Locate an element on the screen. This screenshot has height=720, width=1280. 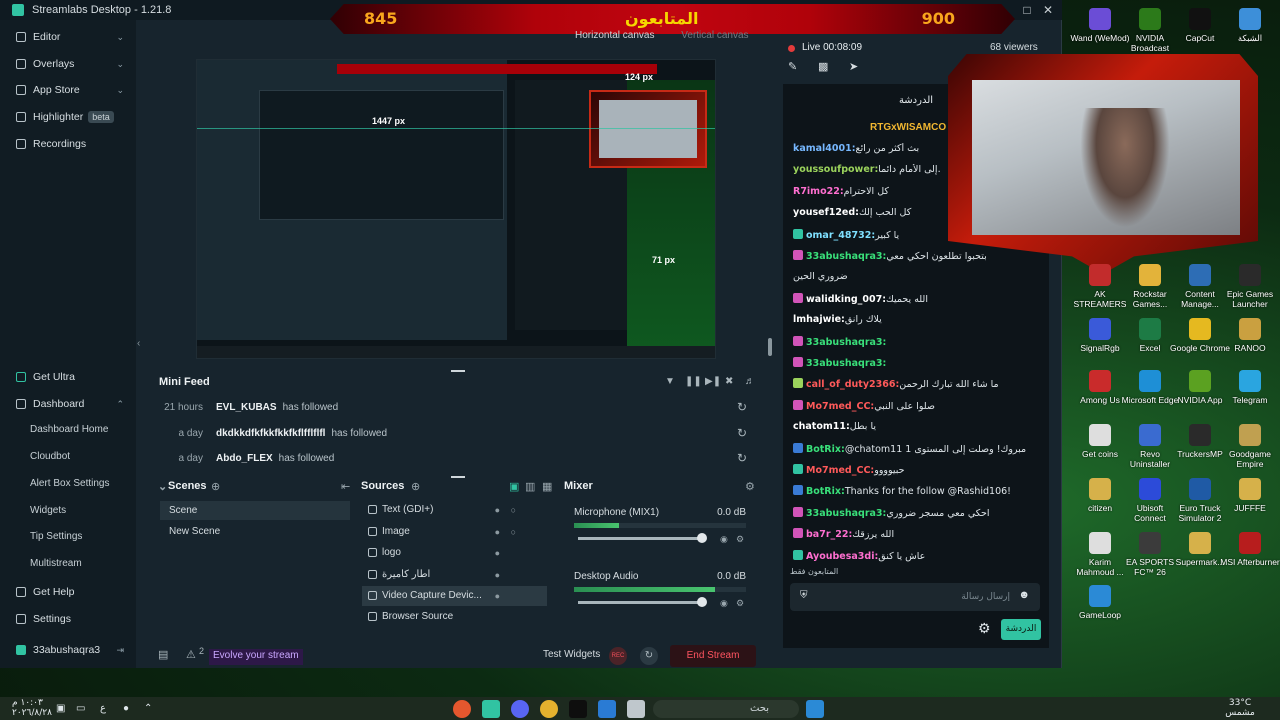
chat-username: yousef12ed: is located at coordinates (826, 212).